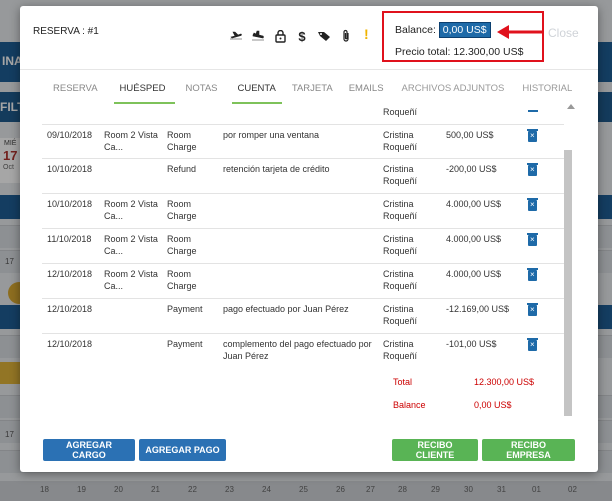 The image size is (612, 501). Describe the element at coordinates (182, 169) in the screenshot. I see `row-type: Refund` at that location.